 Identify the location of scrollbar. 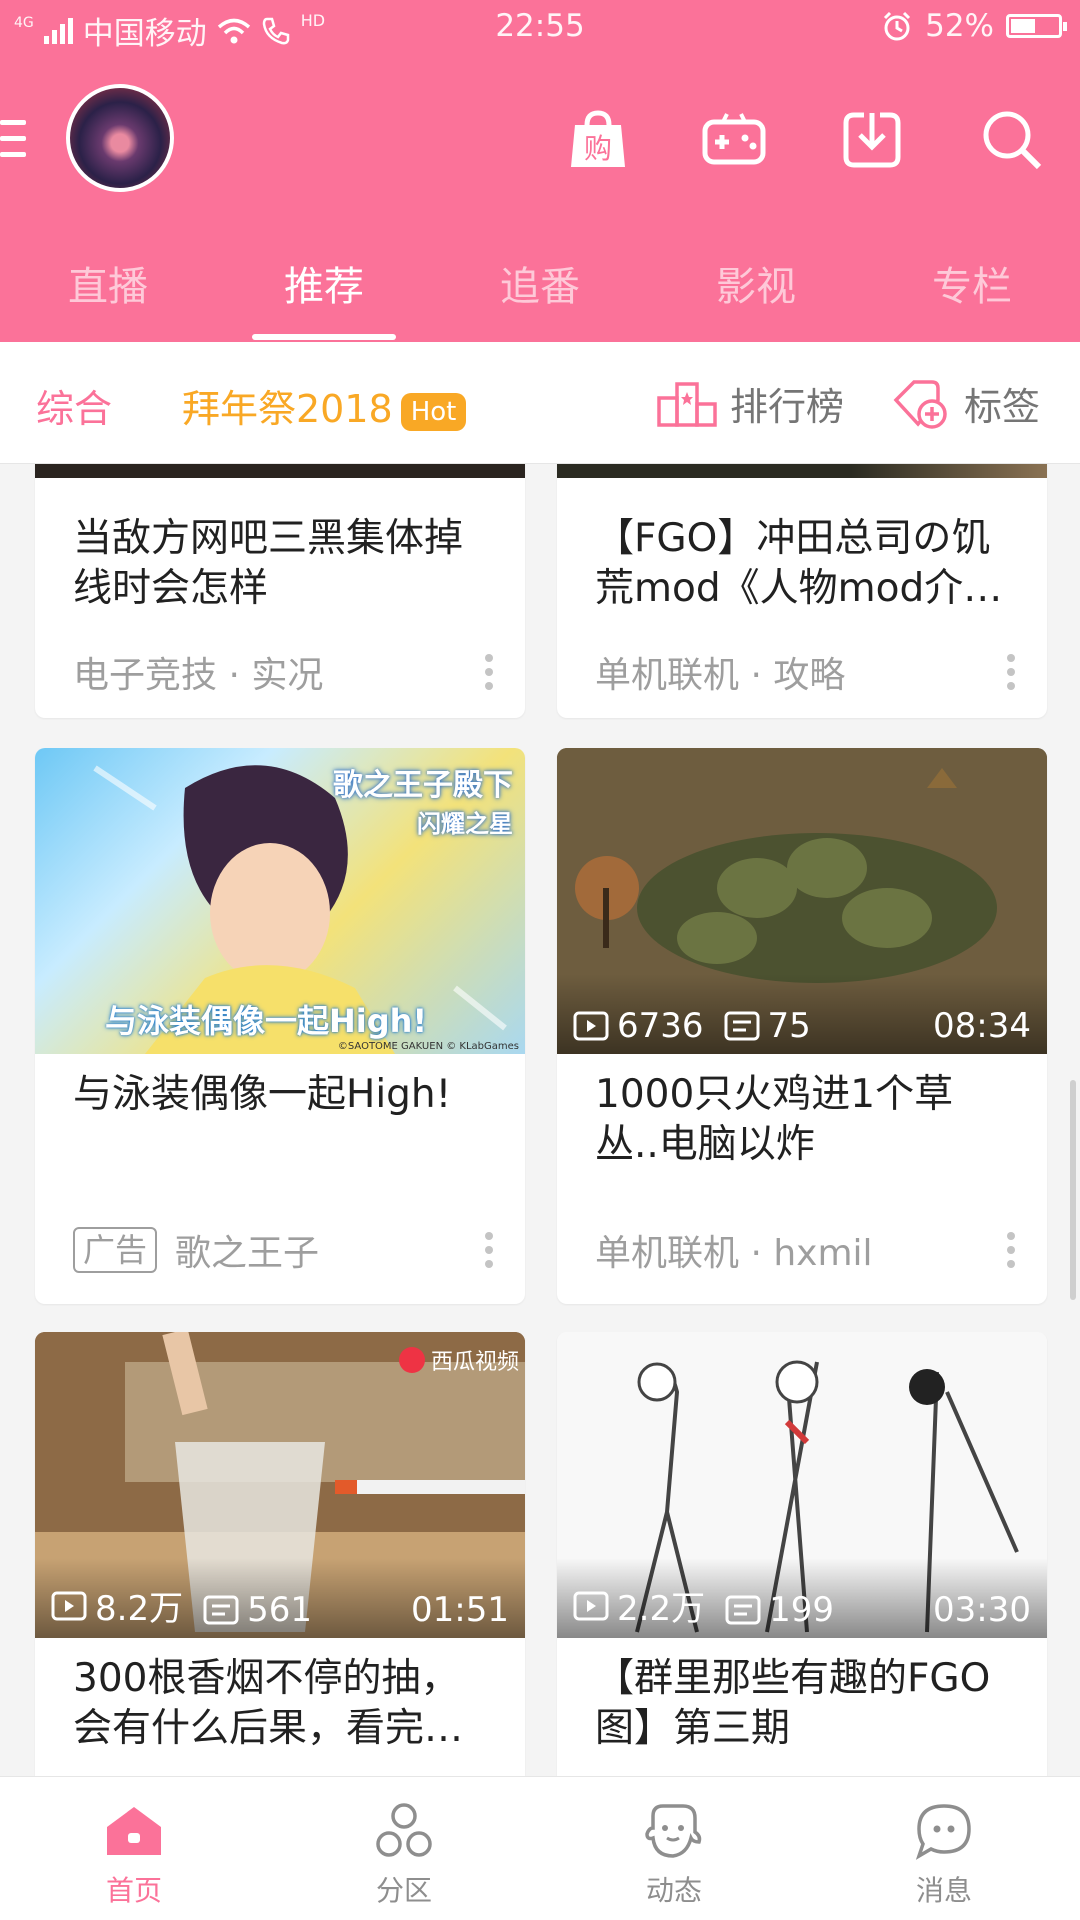
(1073, 1190).